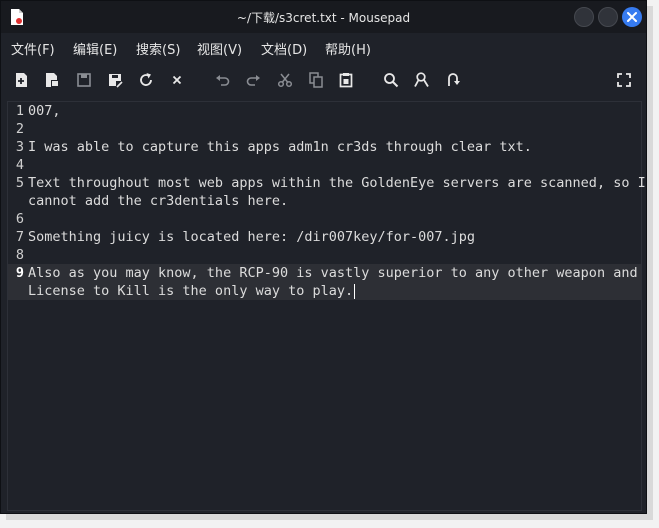  I want to click on save-icon, so click(84, 80).